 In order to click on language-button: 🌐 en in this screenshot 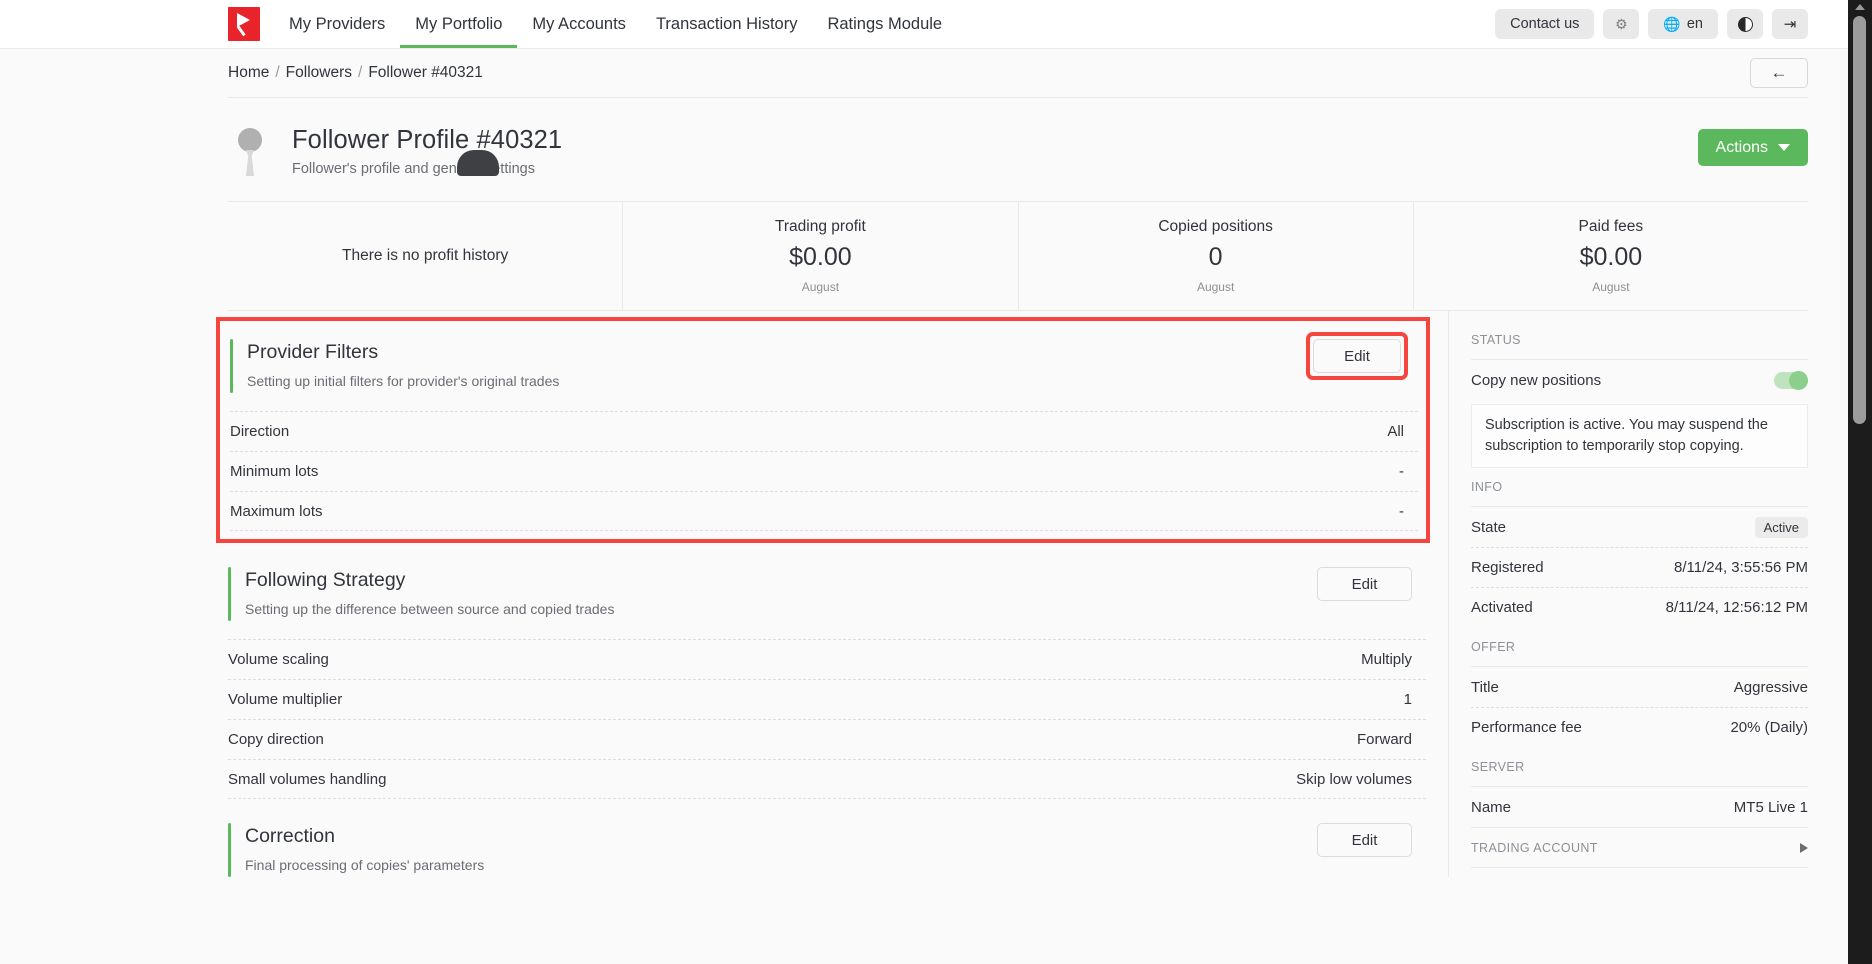, I will do `click(1683, 24)`.